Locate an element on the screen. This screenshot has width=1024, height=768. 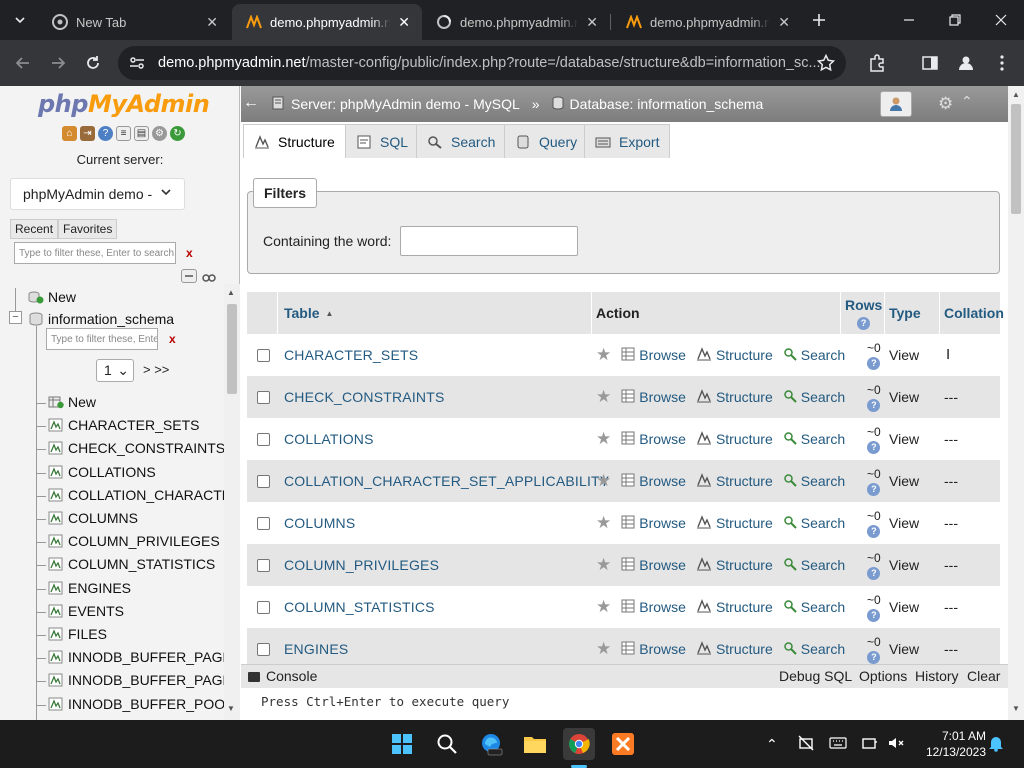
xampp-icon is located at coordinates (623, 744).